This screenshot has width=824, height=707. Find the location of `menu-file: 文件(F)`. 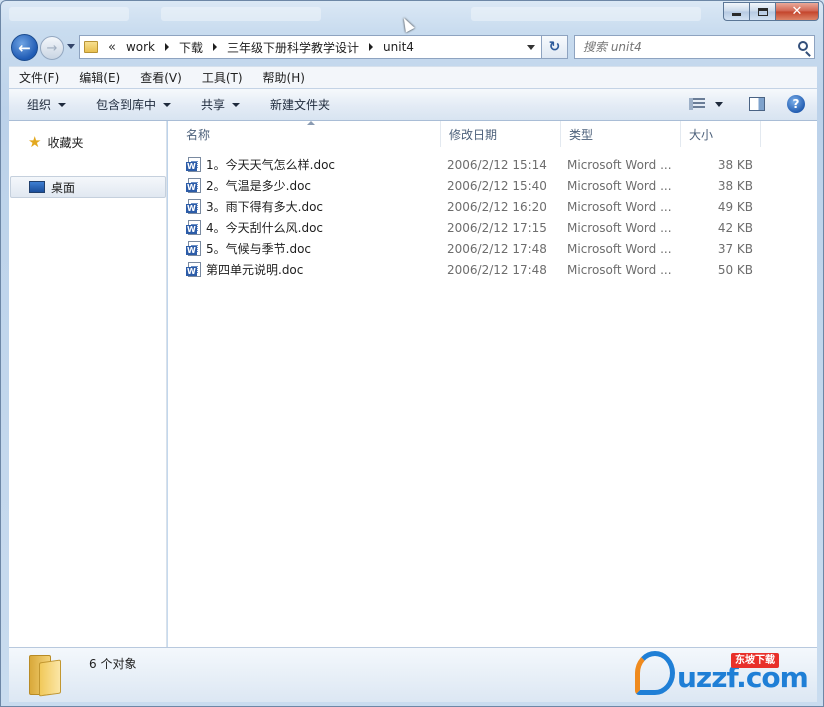

menu-file: 文件(F) is located at coordinates (39, 77).